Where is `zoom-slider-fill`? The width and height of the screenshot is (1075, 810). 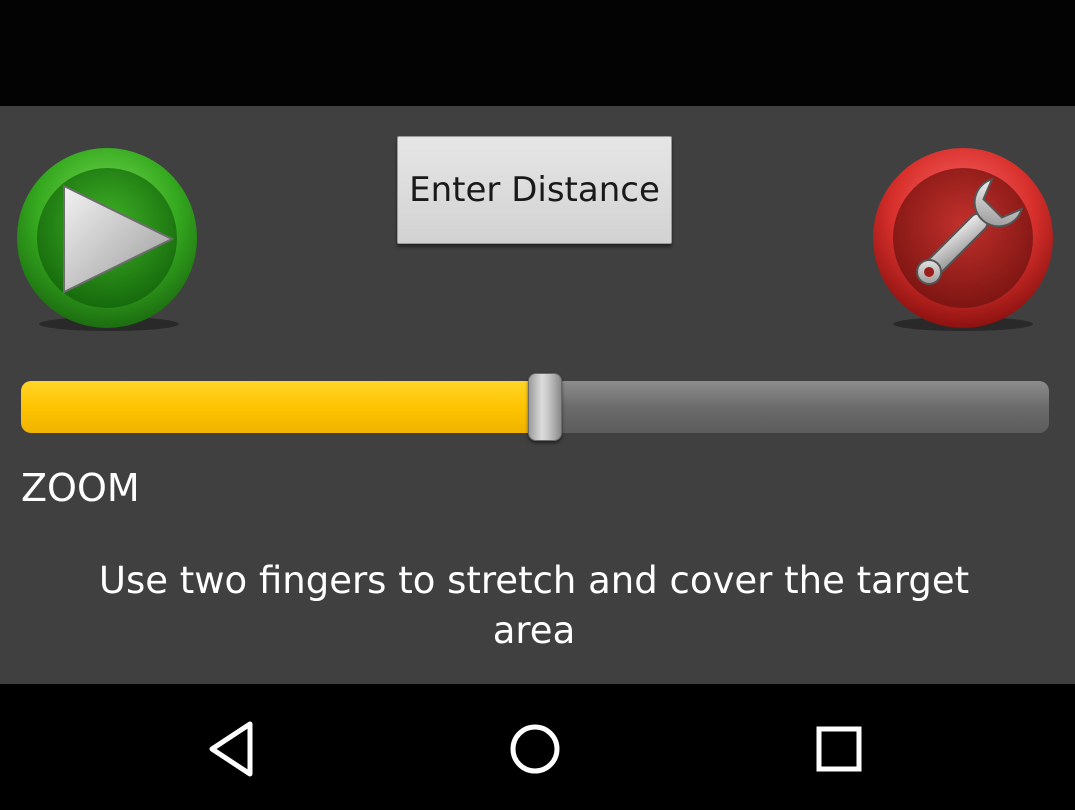
zoom-slider-fill is located at coordinates (283, 407).